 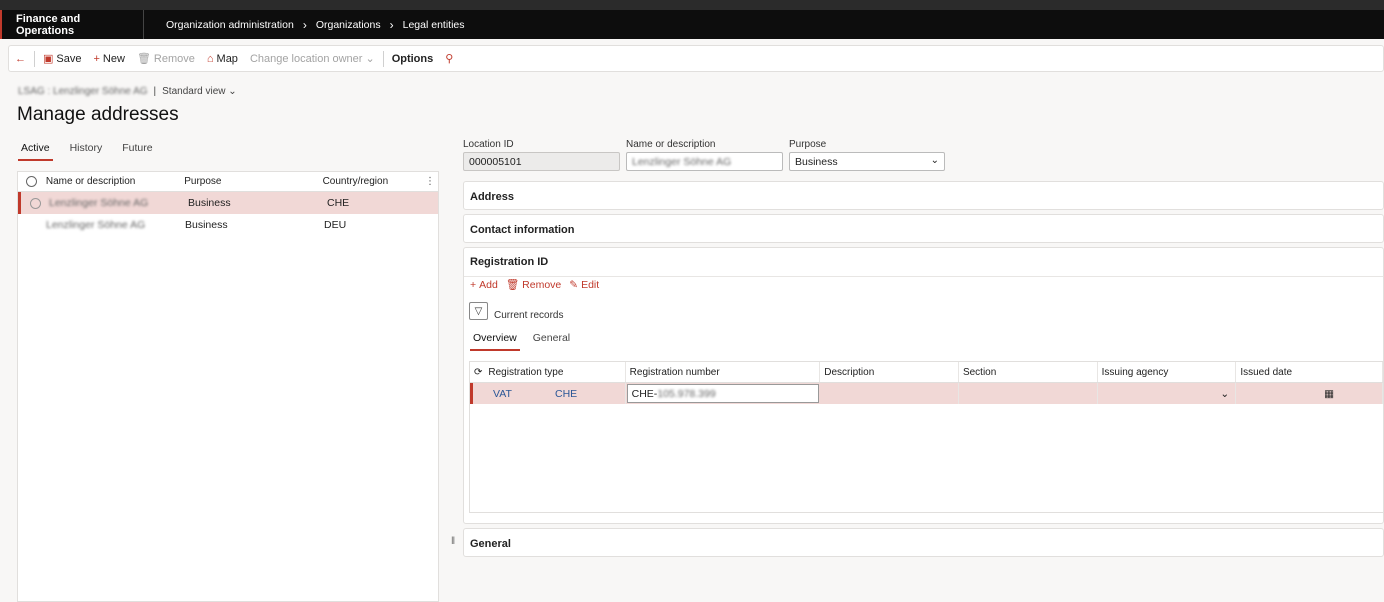 I want to click on map-button: ⌂ Map, so click(x=222, y=58).